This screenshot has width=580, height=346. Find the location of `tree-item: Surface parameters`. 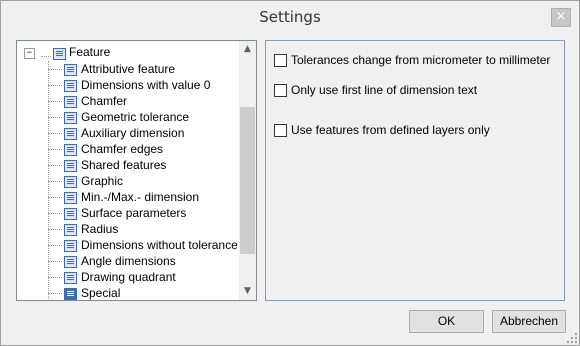

tree-item: Surface parameters is located at coordinates (148, 213).